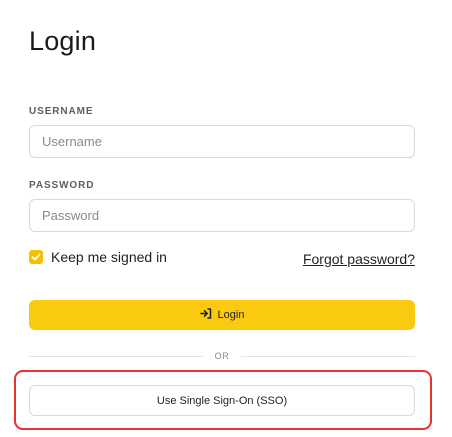  Describe the element at coordinates (222, 141) in the screenshot. I see `username-input` at that location.